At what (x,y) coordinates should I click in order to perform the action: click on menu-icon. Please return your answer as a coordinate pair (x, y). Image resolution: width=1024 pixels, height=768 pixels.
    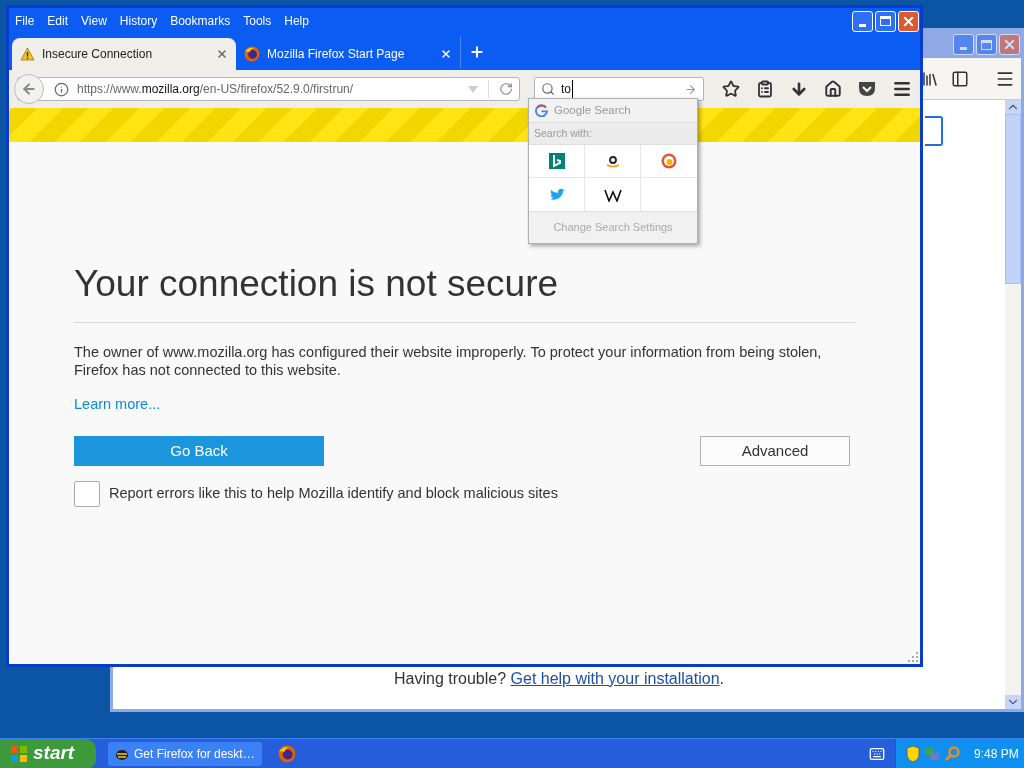
    Looking at the image, I should click on (902, 89).